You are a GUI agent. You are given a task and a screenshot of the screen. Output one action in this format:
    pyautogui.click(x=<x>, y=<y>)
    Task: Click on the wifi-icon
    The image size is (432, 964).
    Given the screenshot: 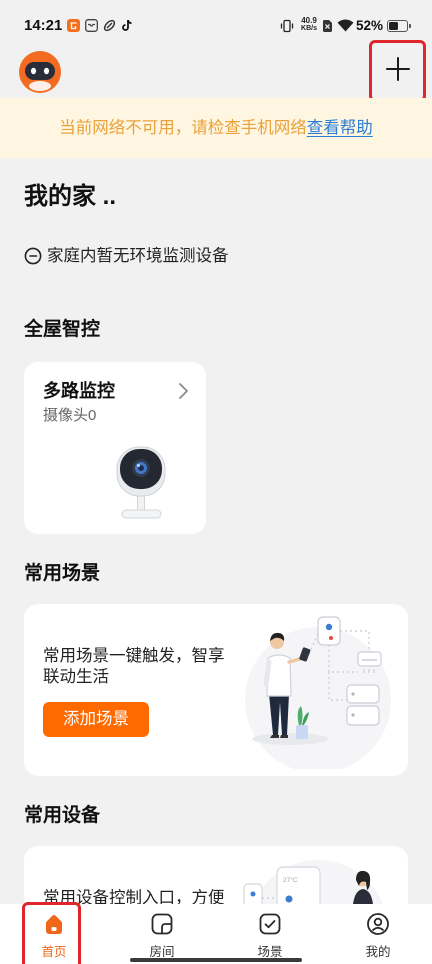 What is the action you would take?
    pyautogui.click(x=345, y=25)
    